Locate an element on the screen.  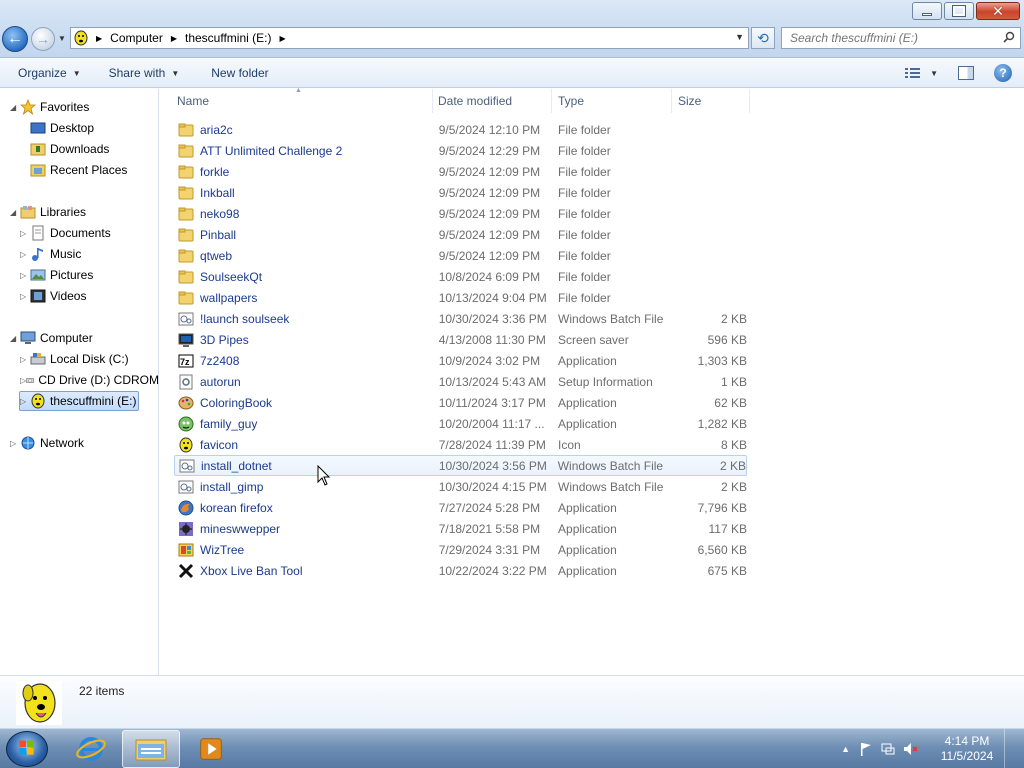
nav-documents: ▷ Documents is located at coordinates (65, 233).